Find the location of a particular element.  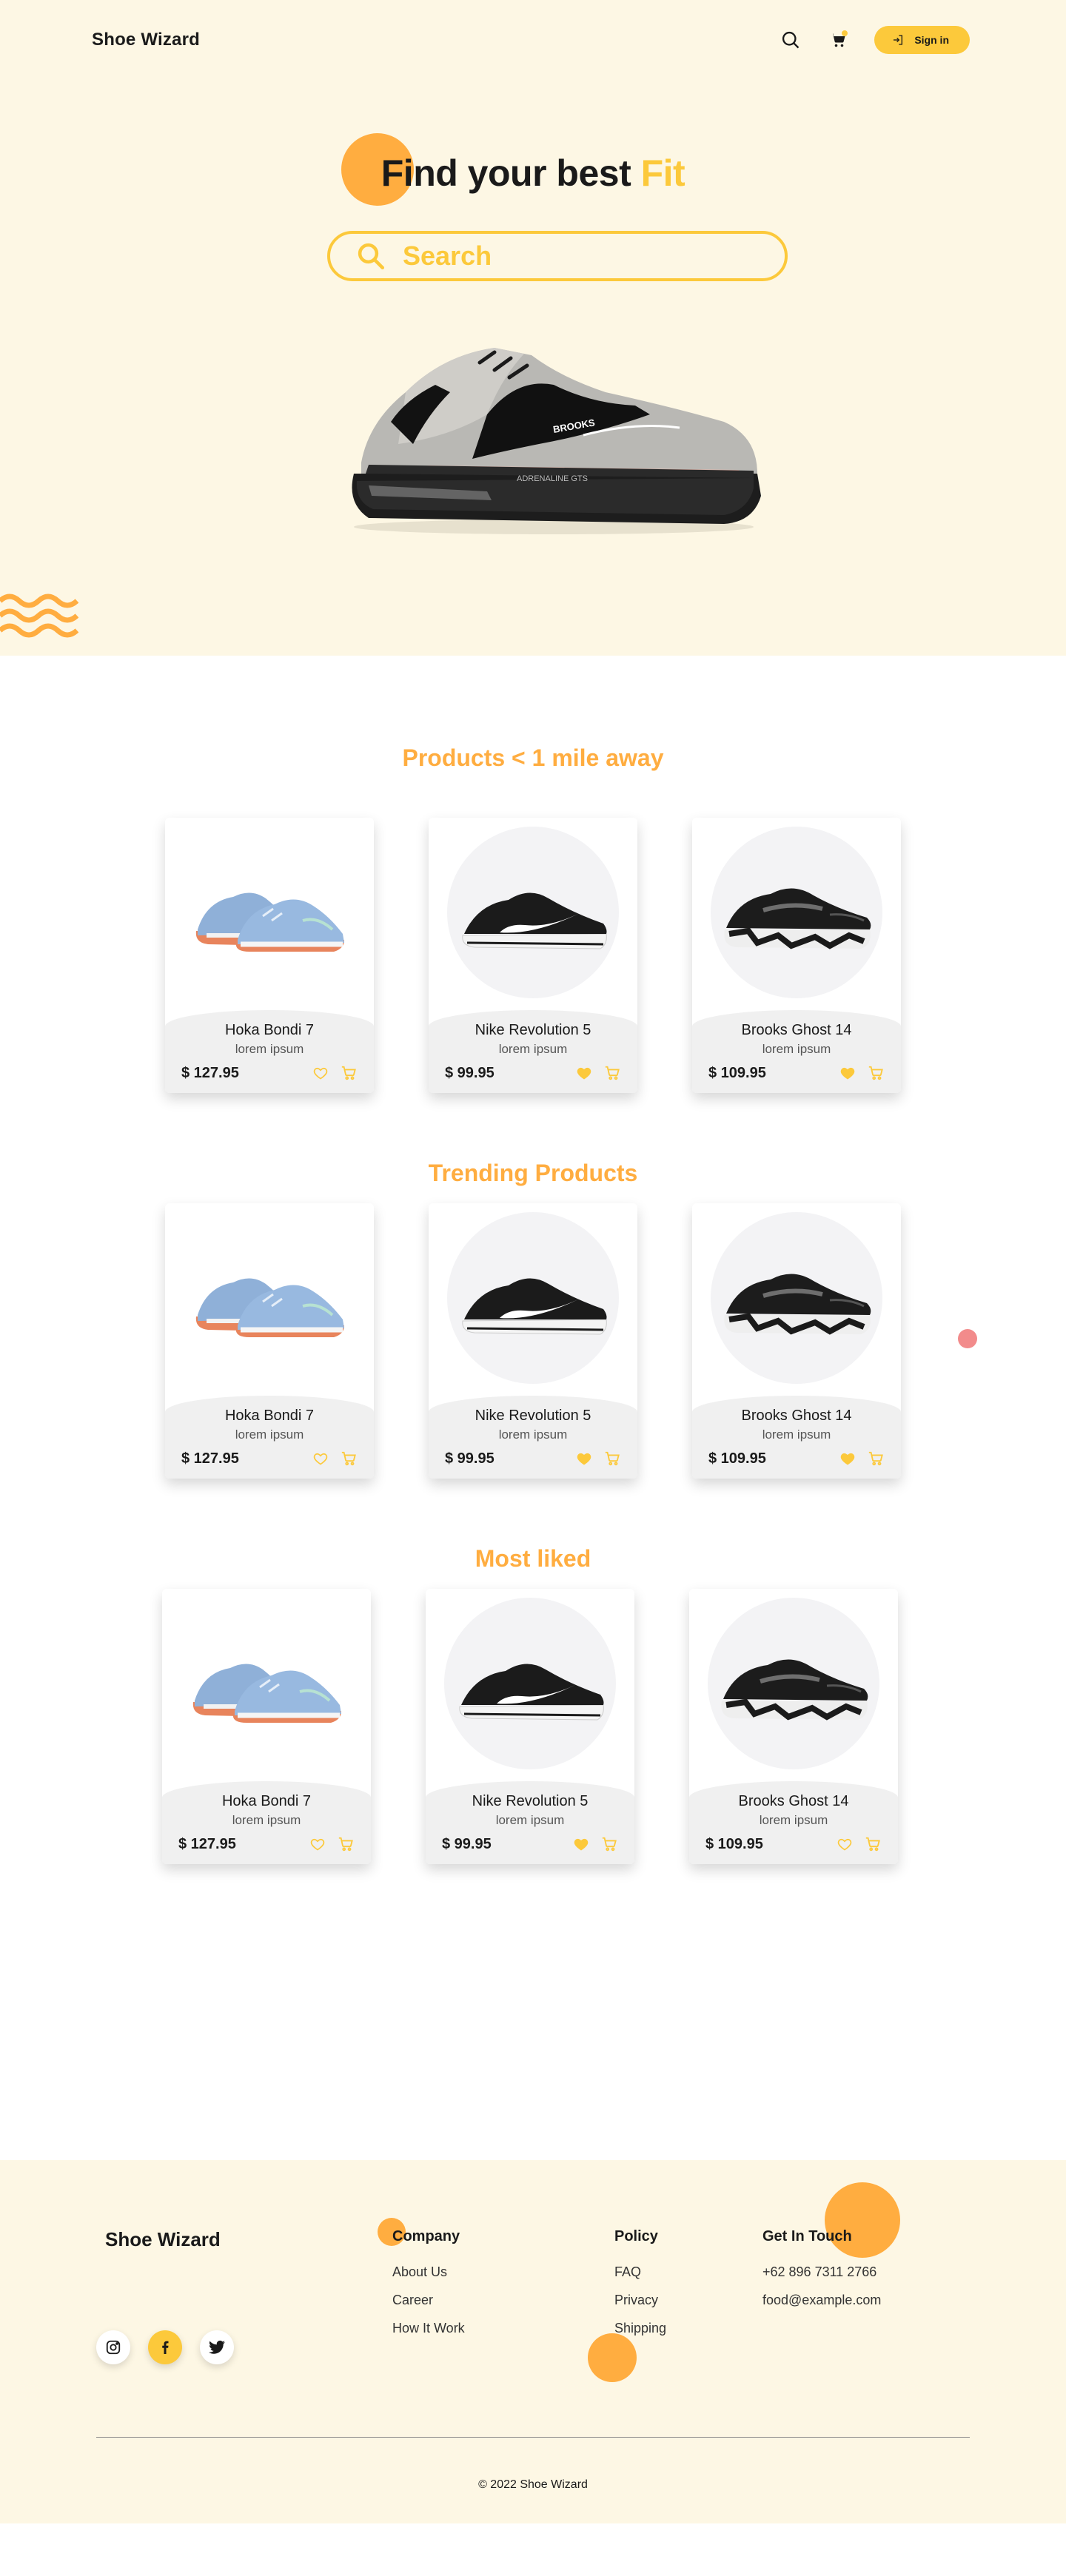

hero-title-highlight: Fit is located at coordinates (662, 173).